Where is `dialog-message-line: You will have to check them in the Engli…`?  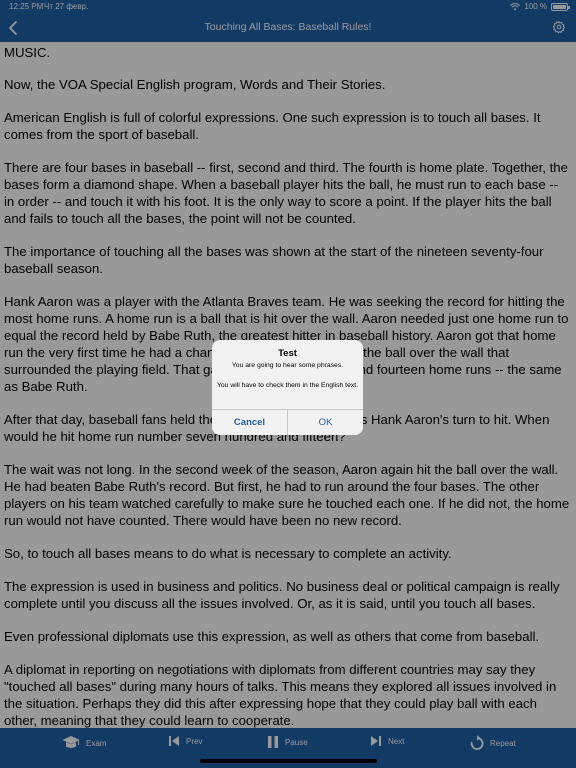
dialog-message-line: You will have to check them in the Engli… is located at coordinates (287, 385).